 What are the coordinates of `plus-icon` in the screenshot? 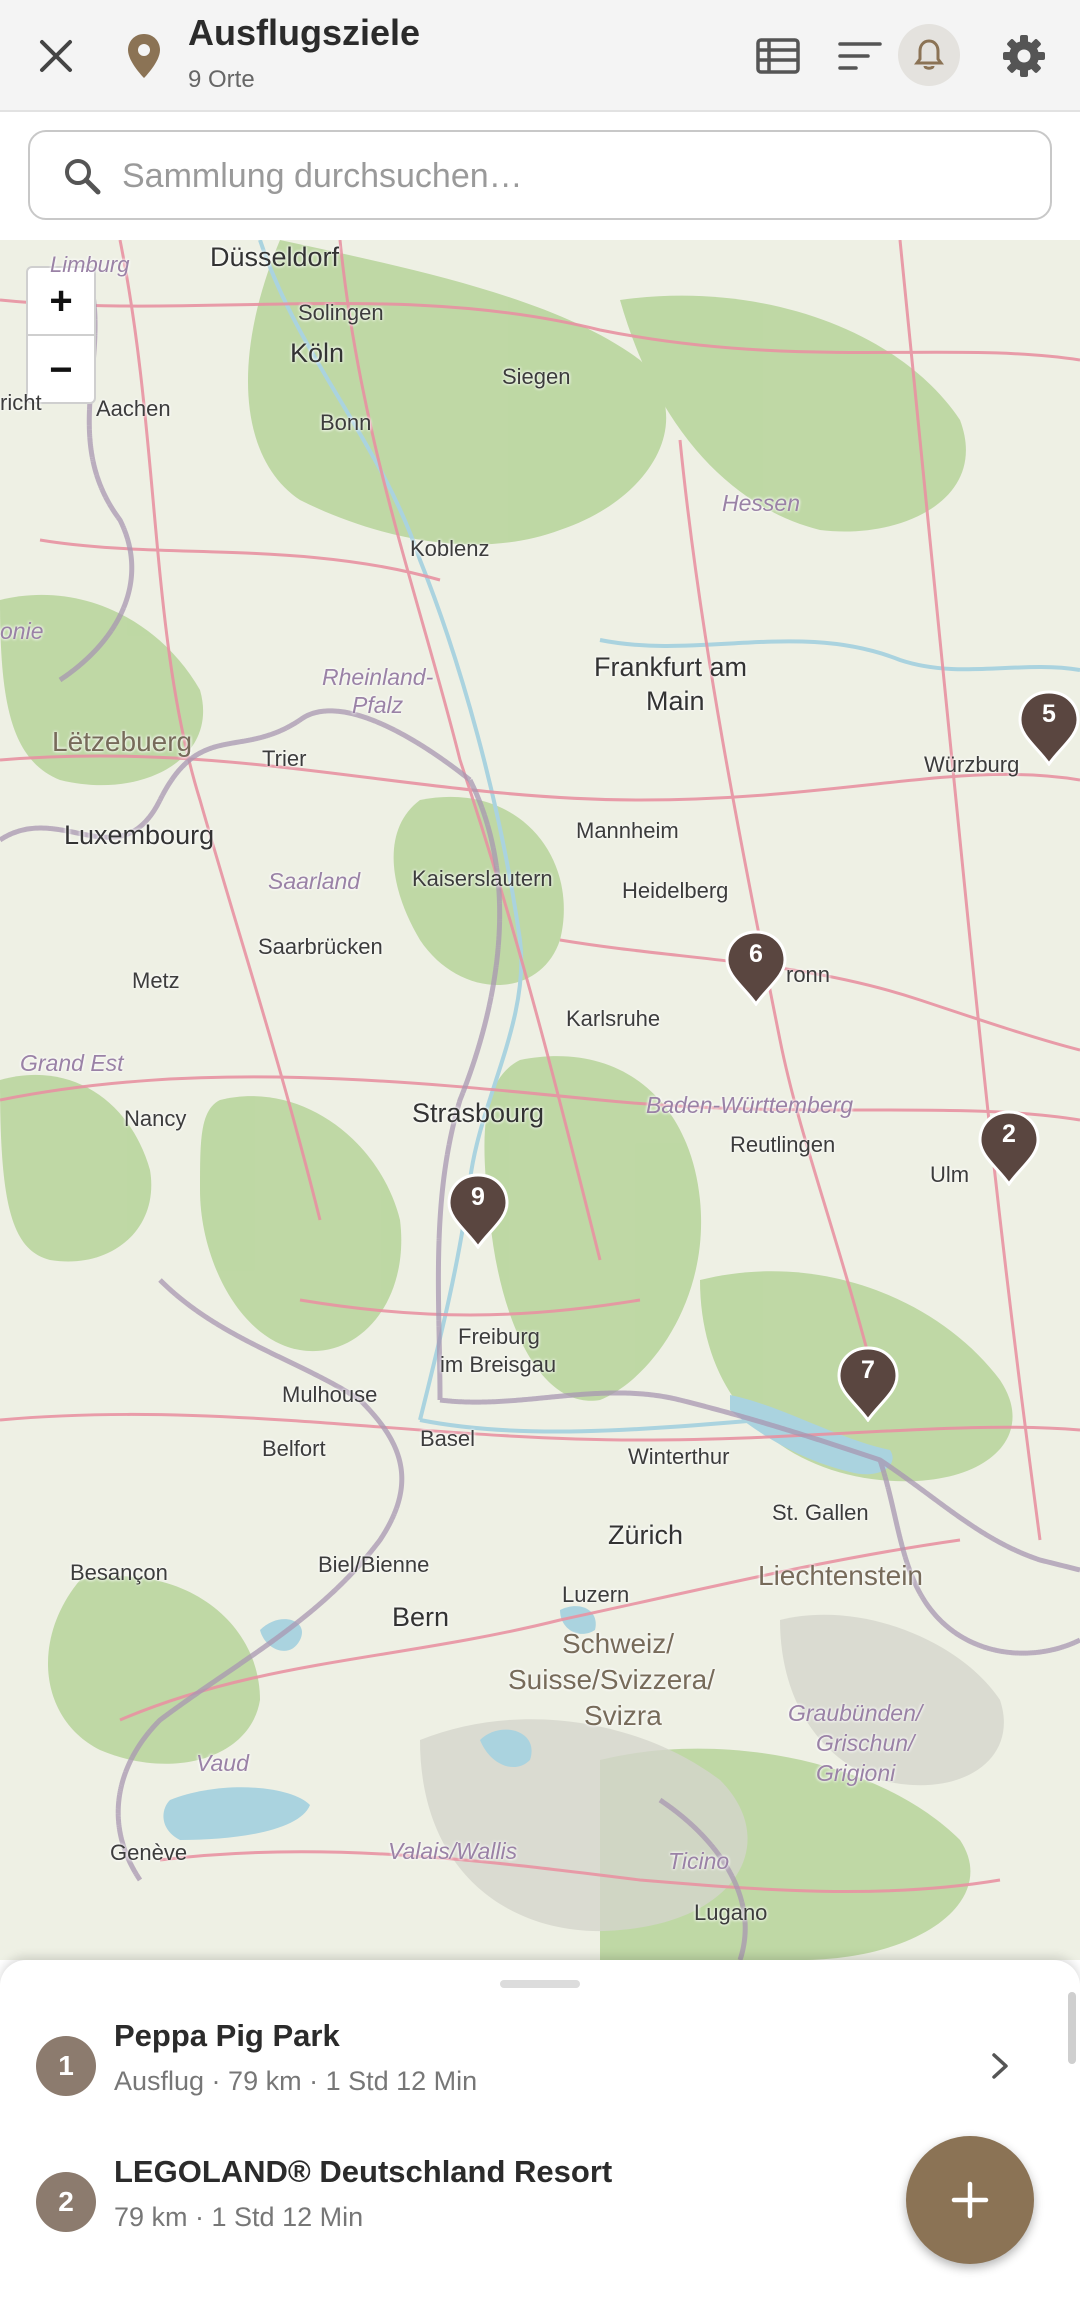 It's located at (970, 2200).